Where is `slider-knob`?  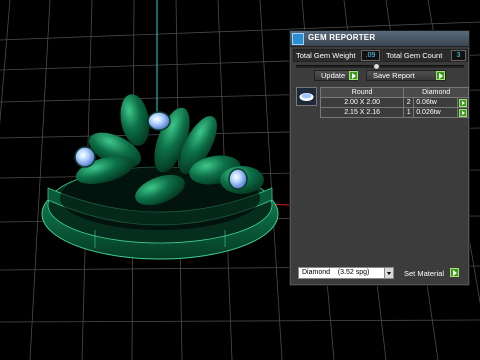 slider-knob is located at coordinates (377, 66).